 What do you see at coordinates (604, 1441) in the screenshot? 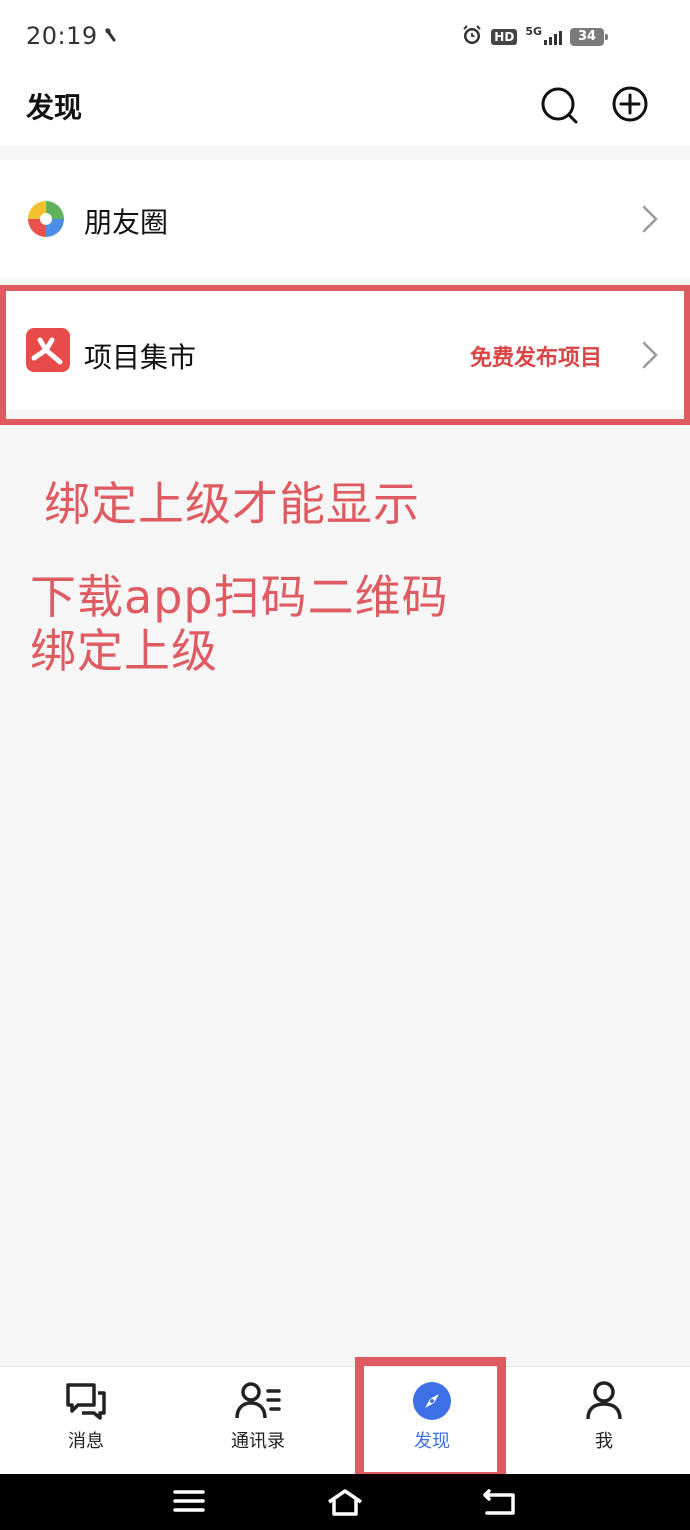
I see `tab-label: 我` at bounding box center [604, 1441].